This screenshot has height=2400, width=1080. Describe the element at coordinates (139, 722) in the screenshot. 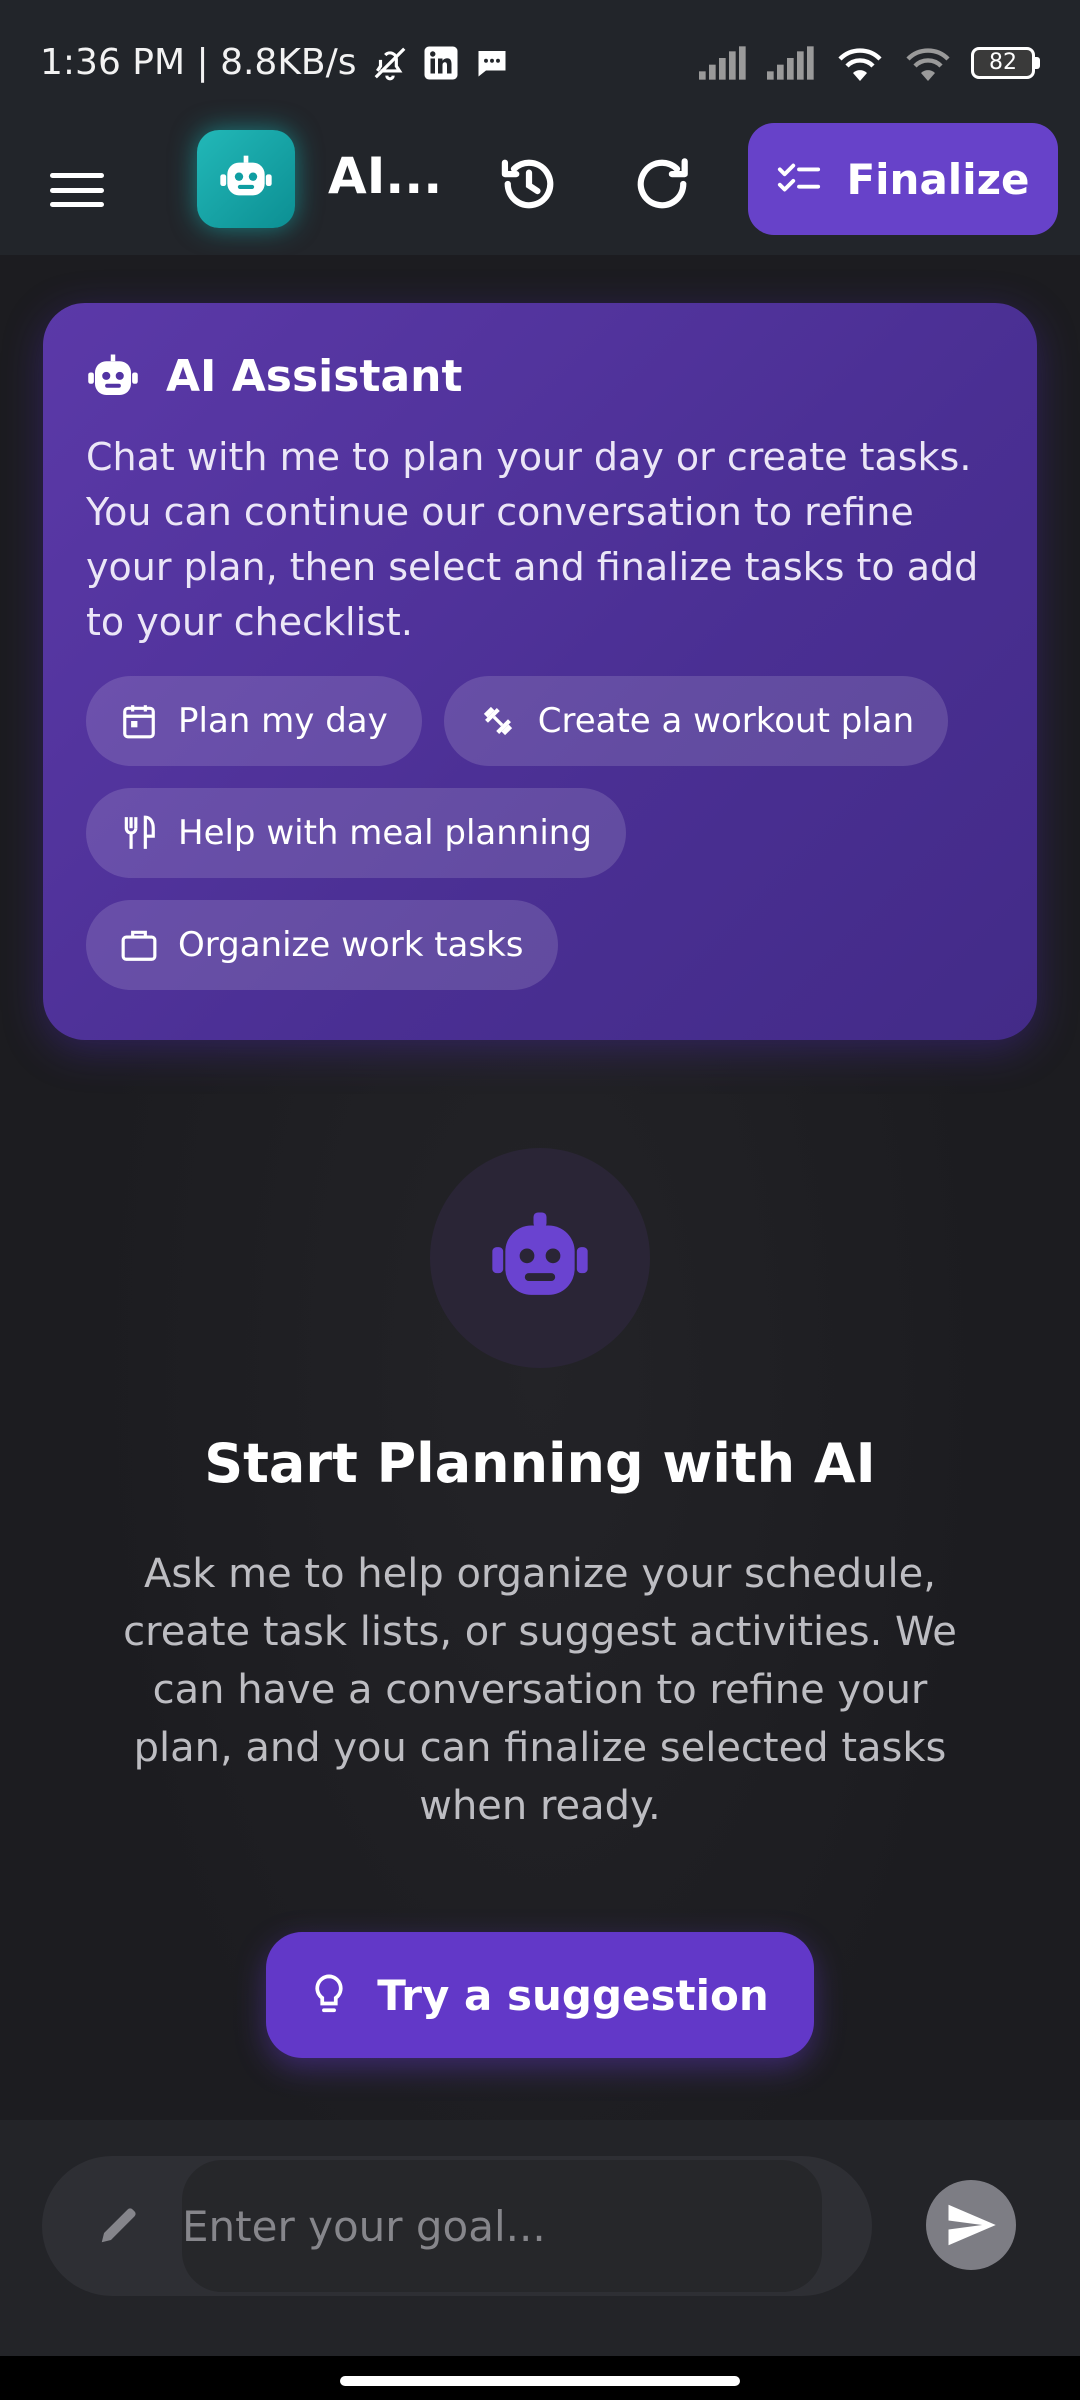

I see `calendar-icon` at that location.